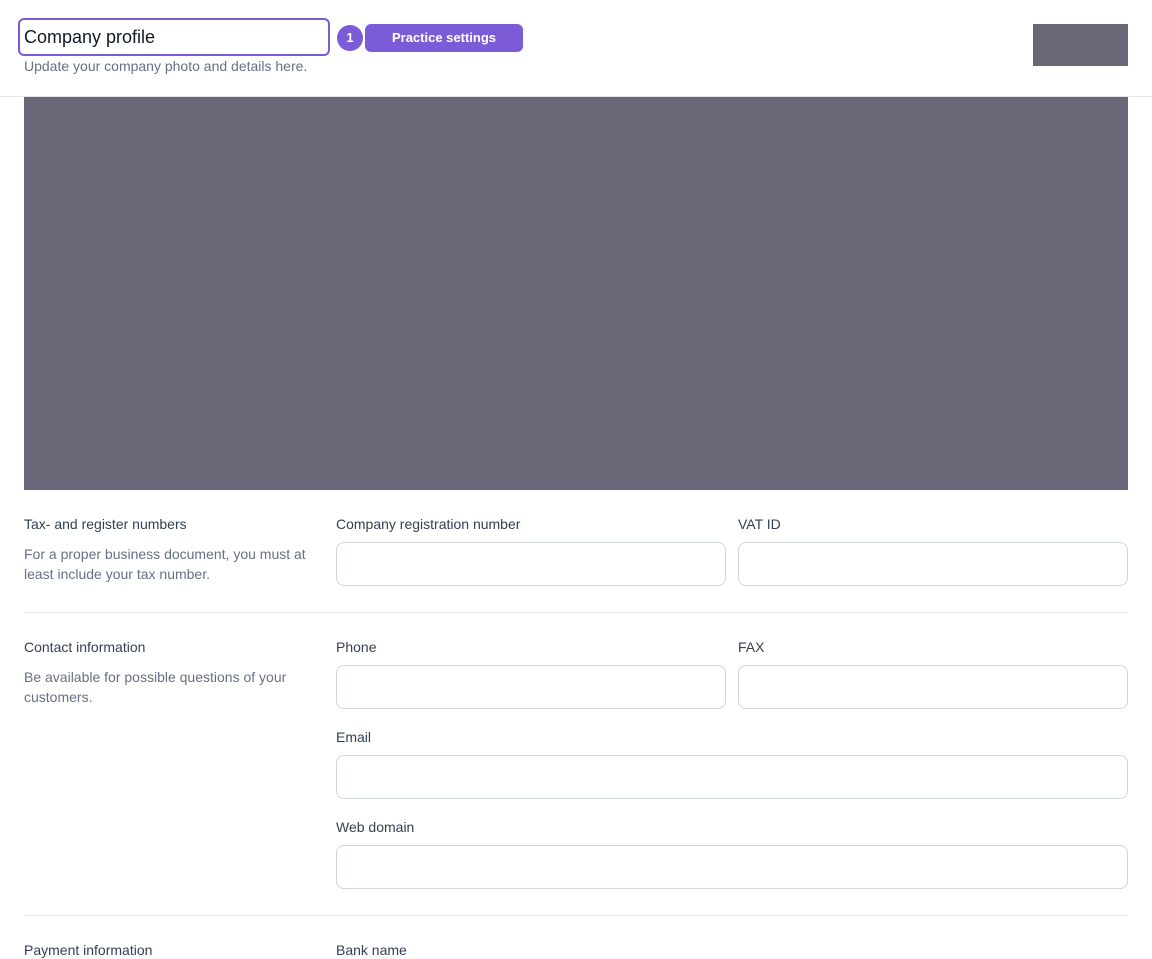 The height and width of the screenshot is (959, 1152). What do you see at coordinates (88, 950) in the screenshot?
I see `payment-section-title: Payment information` at bounding box center [88, 950].